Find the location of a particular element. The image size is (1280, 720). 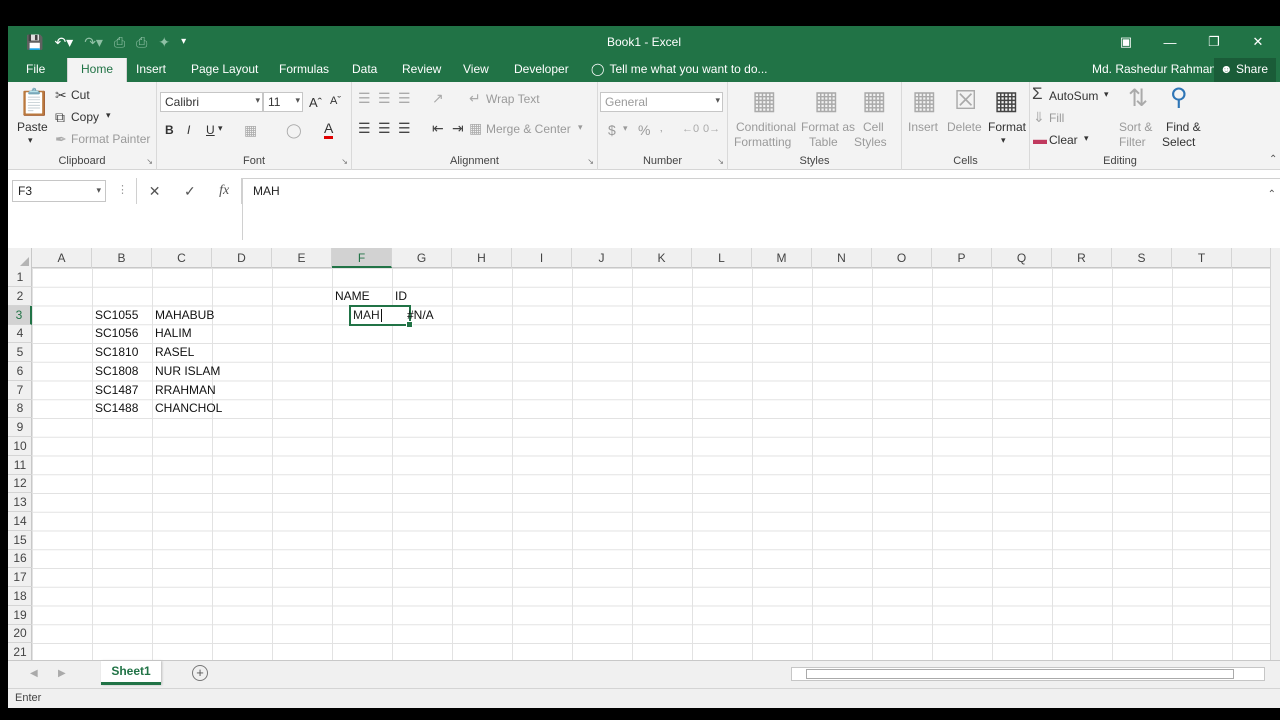

cell-c8: CHANCHOL is located at coordinates (187, 408).